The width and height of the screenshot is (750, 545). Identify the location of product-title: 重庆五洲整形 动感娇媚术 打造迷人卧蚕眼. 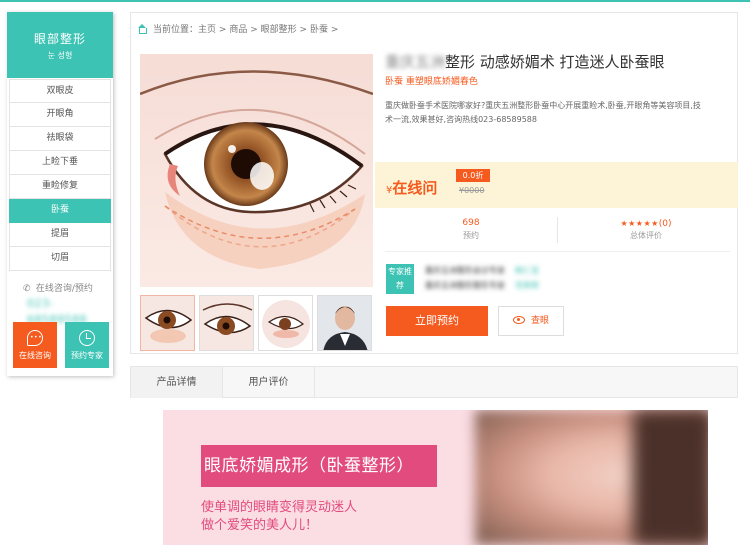
(558, 62).